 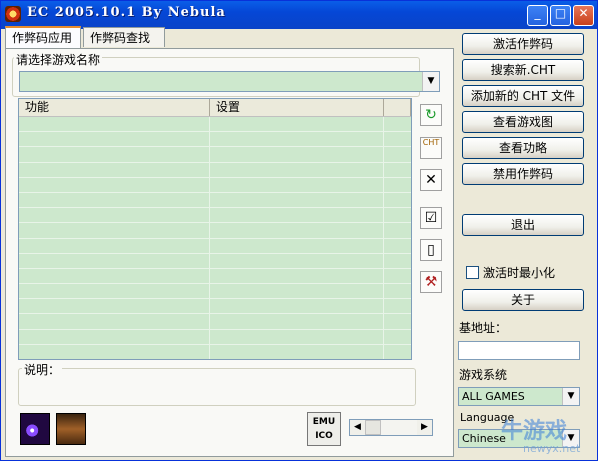 I want to click on view-guide-button: 查看功略, so click(x=523, y=148).